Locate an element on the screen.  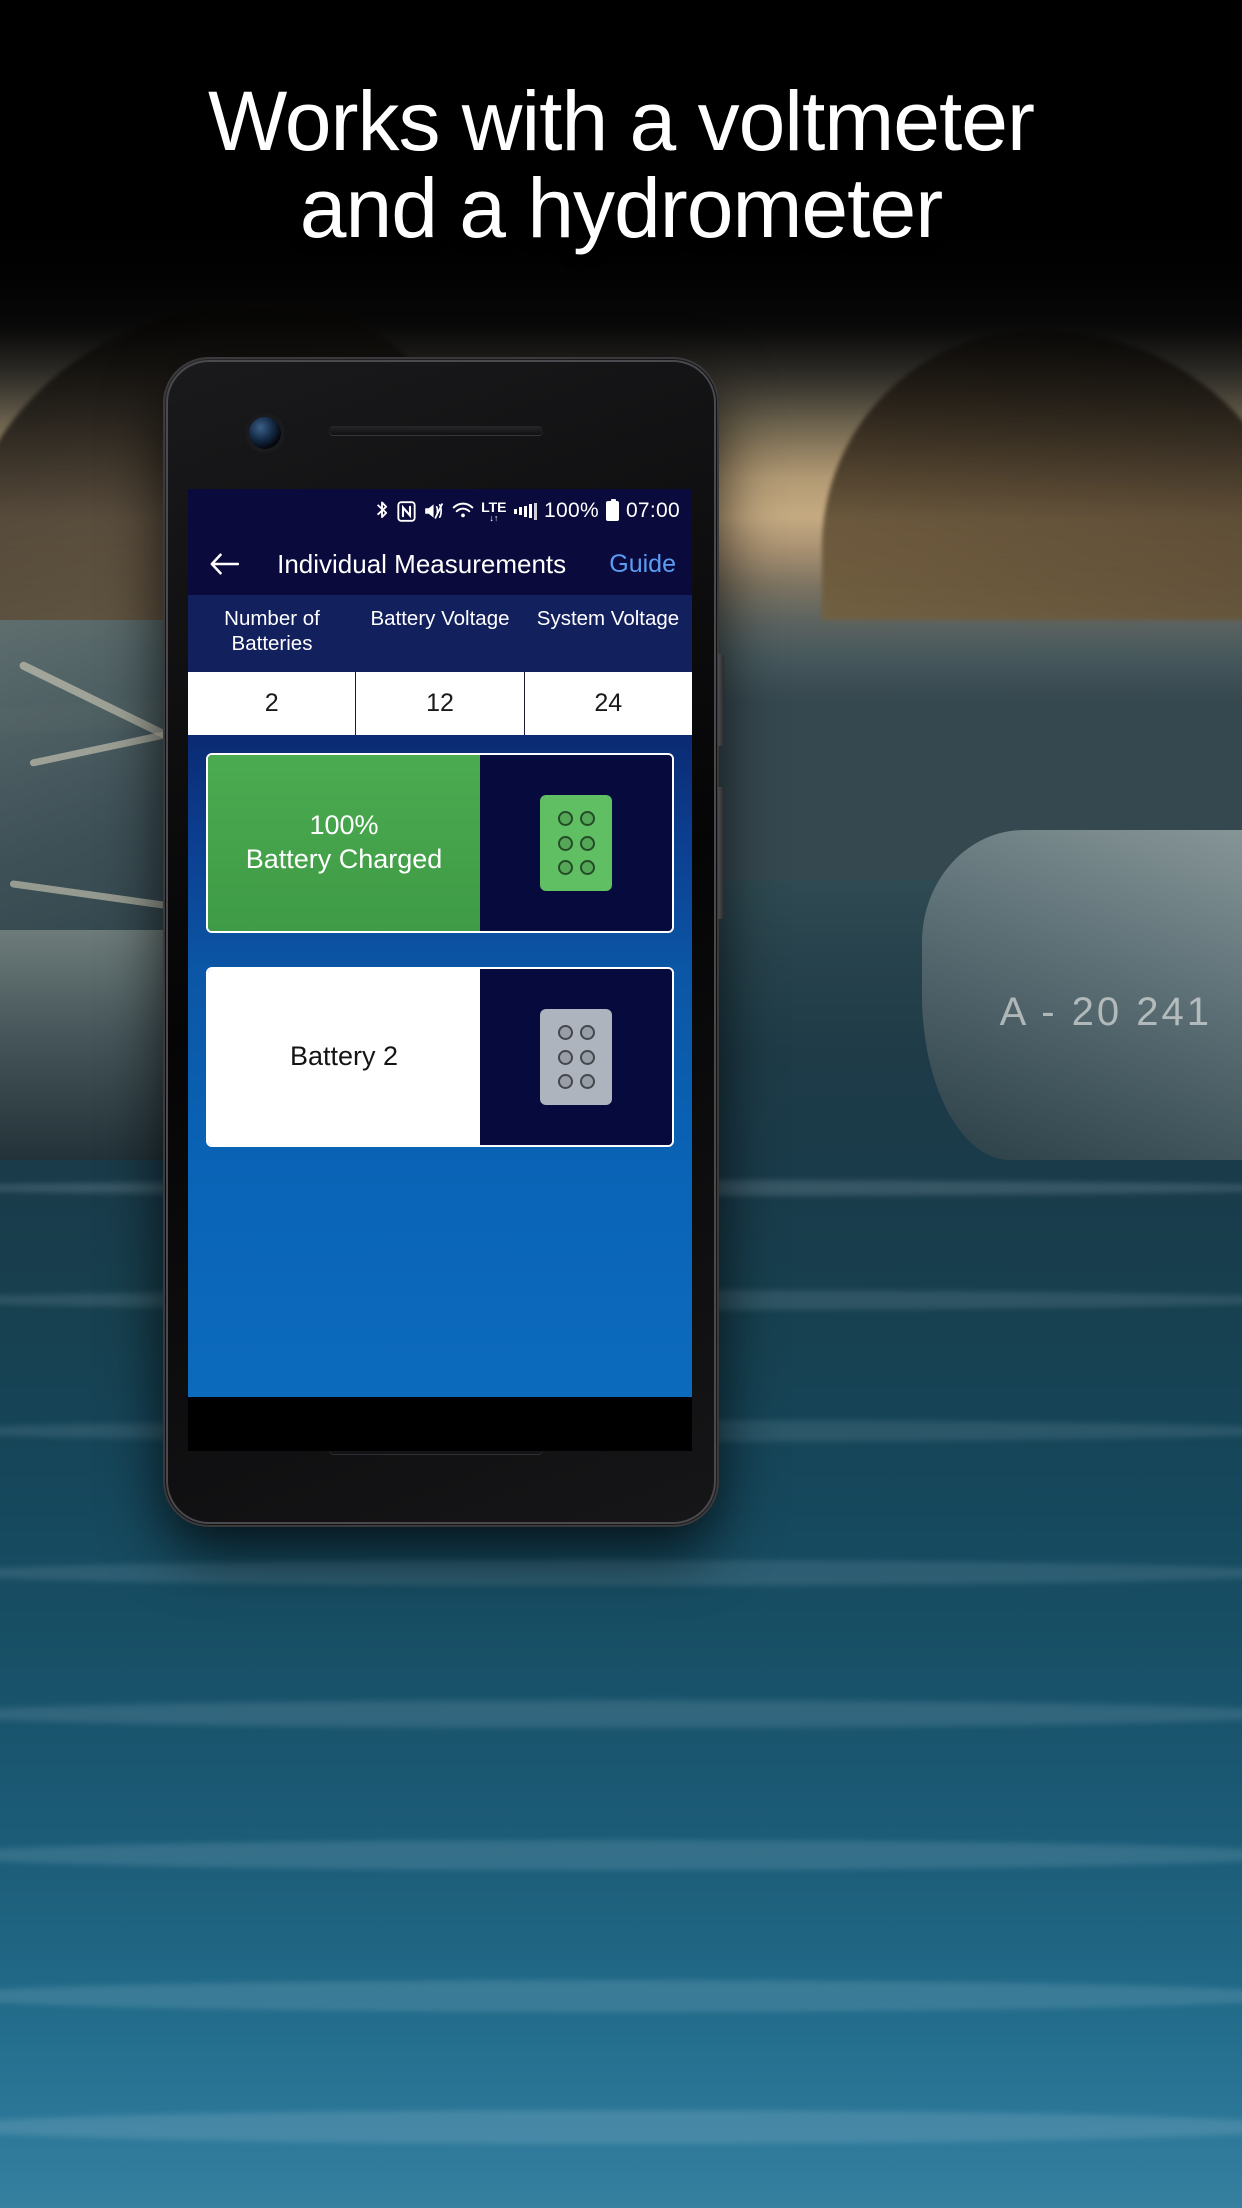
battery-card-1-percent: 100% is located at coordinates (344, 825).